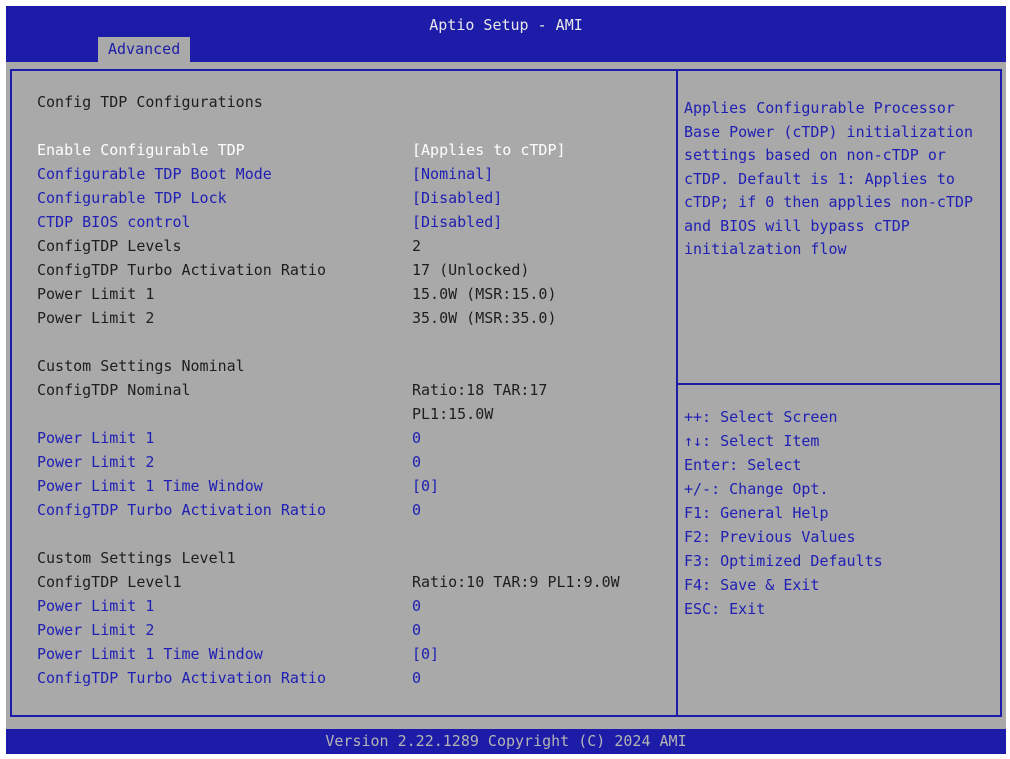 The width and height of the screenshot is (1010, 759). What do you see at coordinates (756, 489) in the screenshot?
I see `key-hint-change-opt: +/-: Change Opt.` at bounding box center [756, 489].